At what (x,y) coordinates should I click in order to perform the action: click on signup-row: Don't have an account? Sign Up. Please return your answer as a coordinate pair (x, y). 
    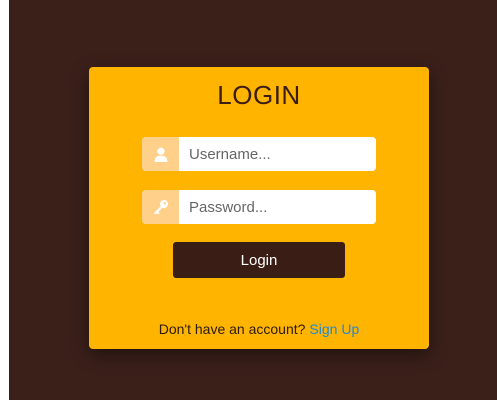
    Looking at the image, I should click on (259, 329).